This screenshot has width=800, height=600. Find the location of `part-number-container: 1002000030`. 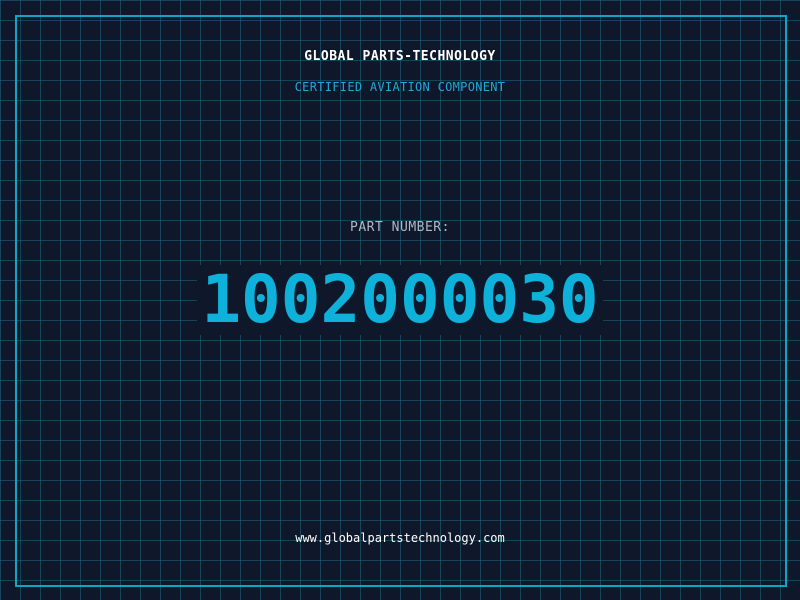

part-number-container: 1002000030 is located at coordinates (400, 300).